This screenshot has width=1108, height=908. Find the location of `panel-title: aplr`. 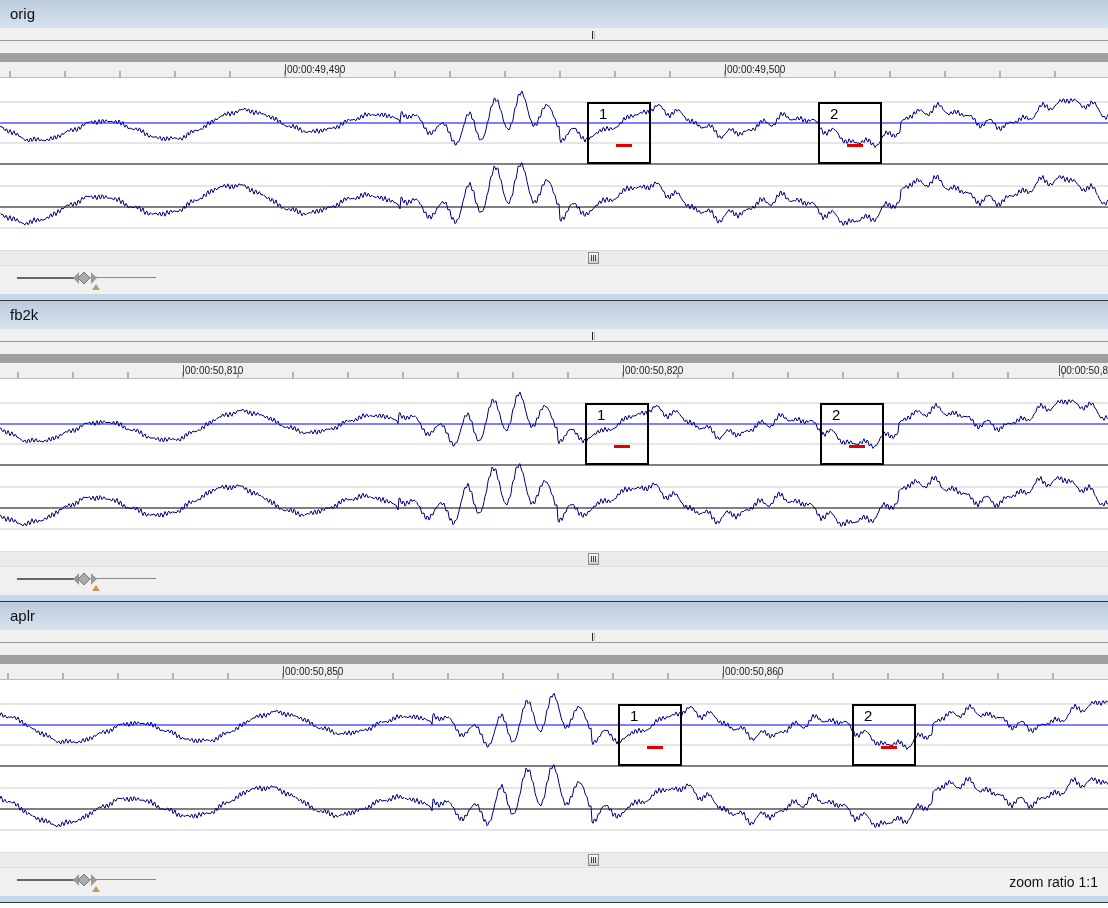

panel-title: aplr is located at coordinates (22, 615).